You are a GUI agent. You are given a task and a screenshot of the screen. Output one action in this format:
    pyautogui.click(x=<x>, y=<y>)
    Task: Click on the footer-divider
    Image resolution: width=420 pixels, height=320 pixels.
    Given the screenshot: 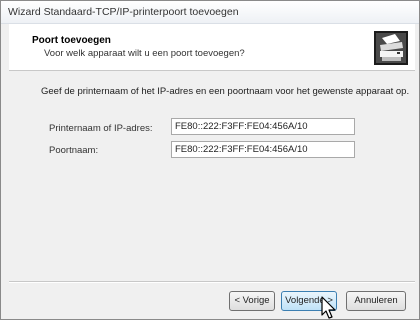 What is the action you would take?
    pyautogui.click(x=212, y=282)
    